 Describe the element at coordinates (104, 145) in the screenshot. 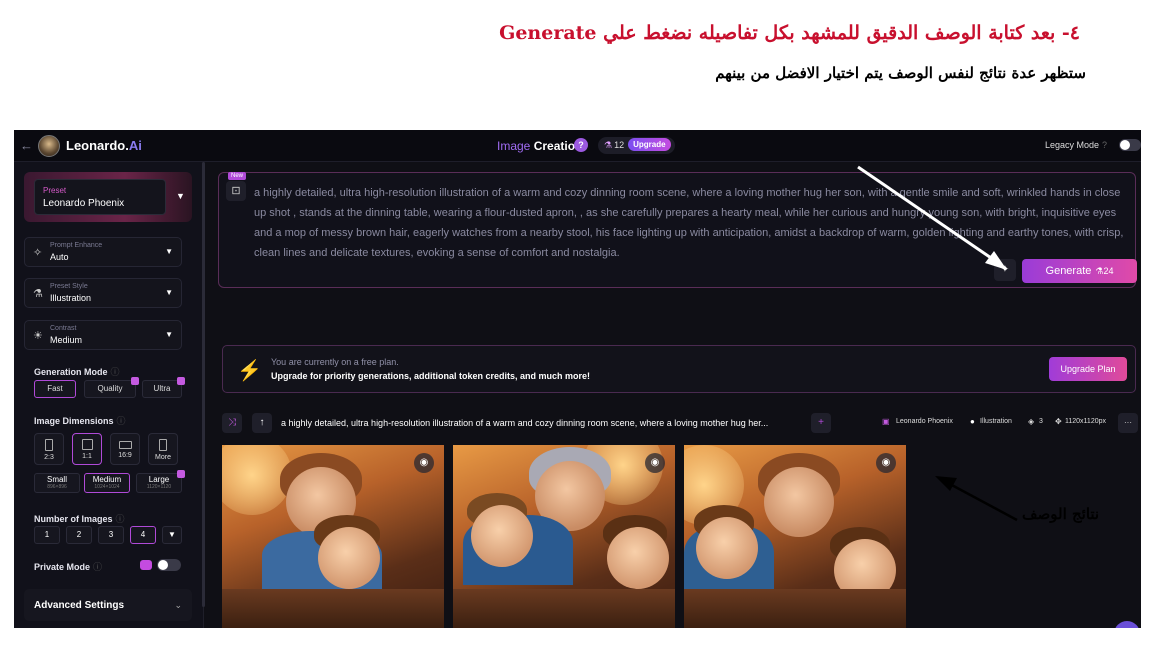

I see `brand-name: Leonardo.Ai` at that location.